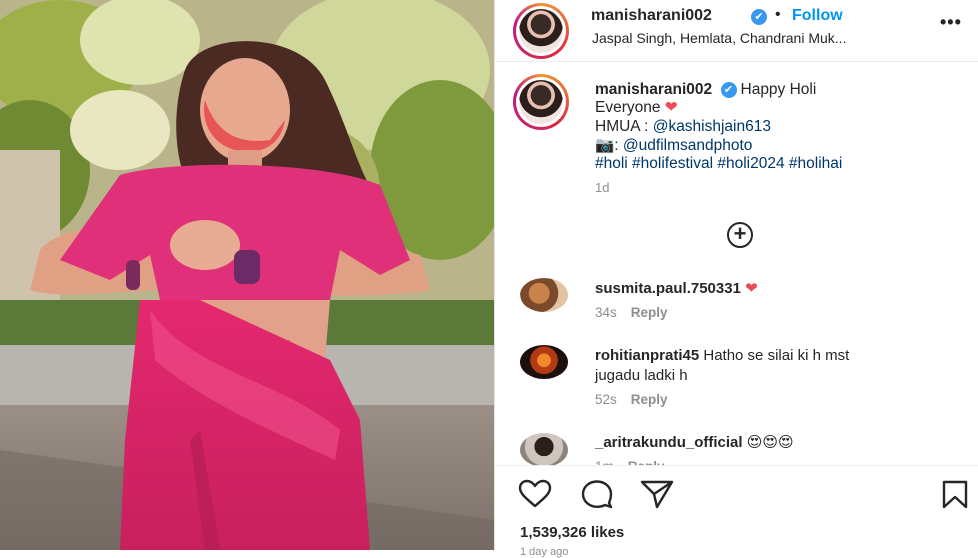 This screenshot has height=558, width=978. Describe the element at coordinates (955, 494) in the screenshot. I see `bookmark-icon` at that location.